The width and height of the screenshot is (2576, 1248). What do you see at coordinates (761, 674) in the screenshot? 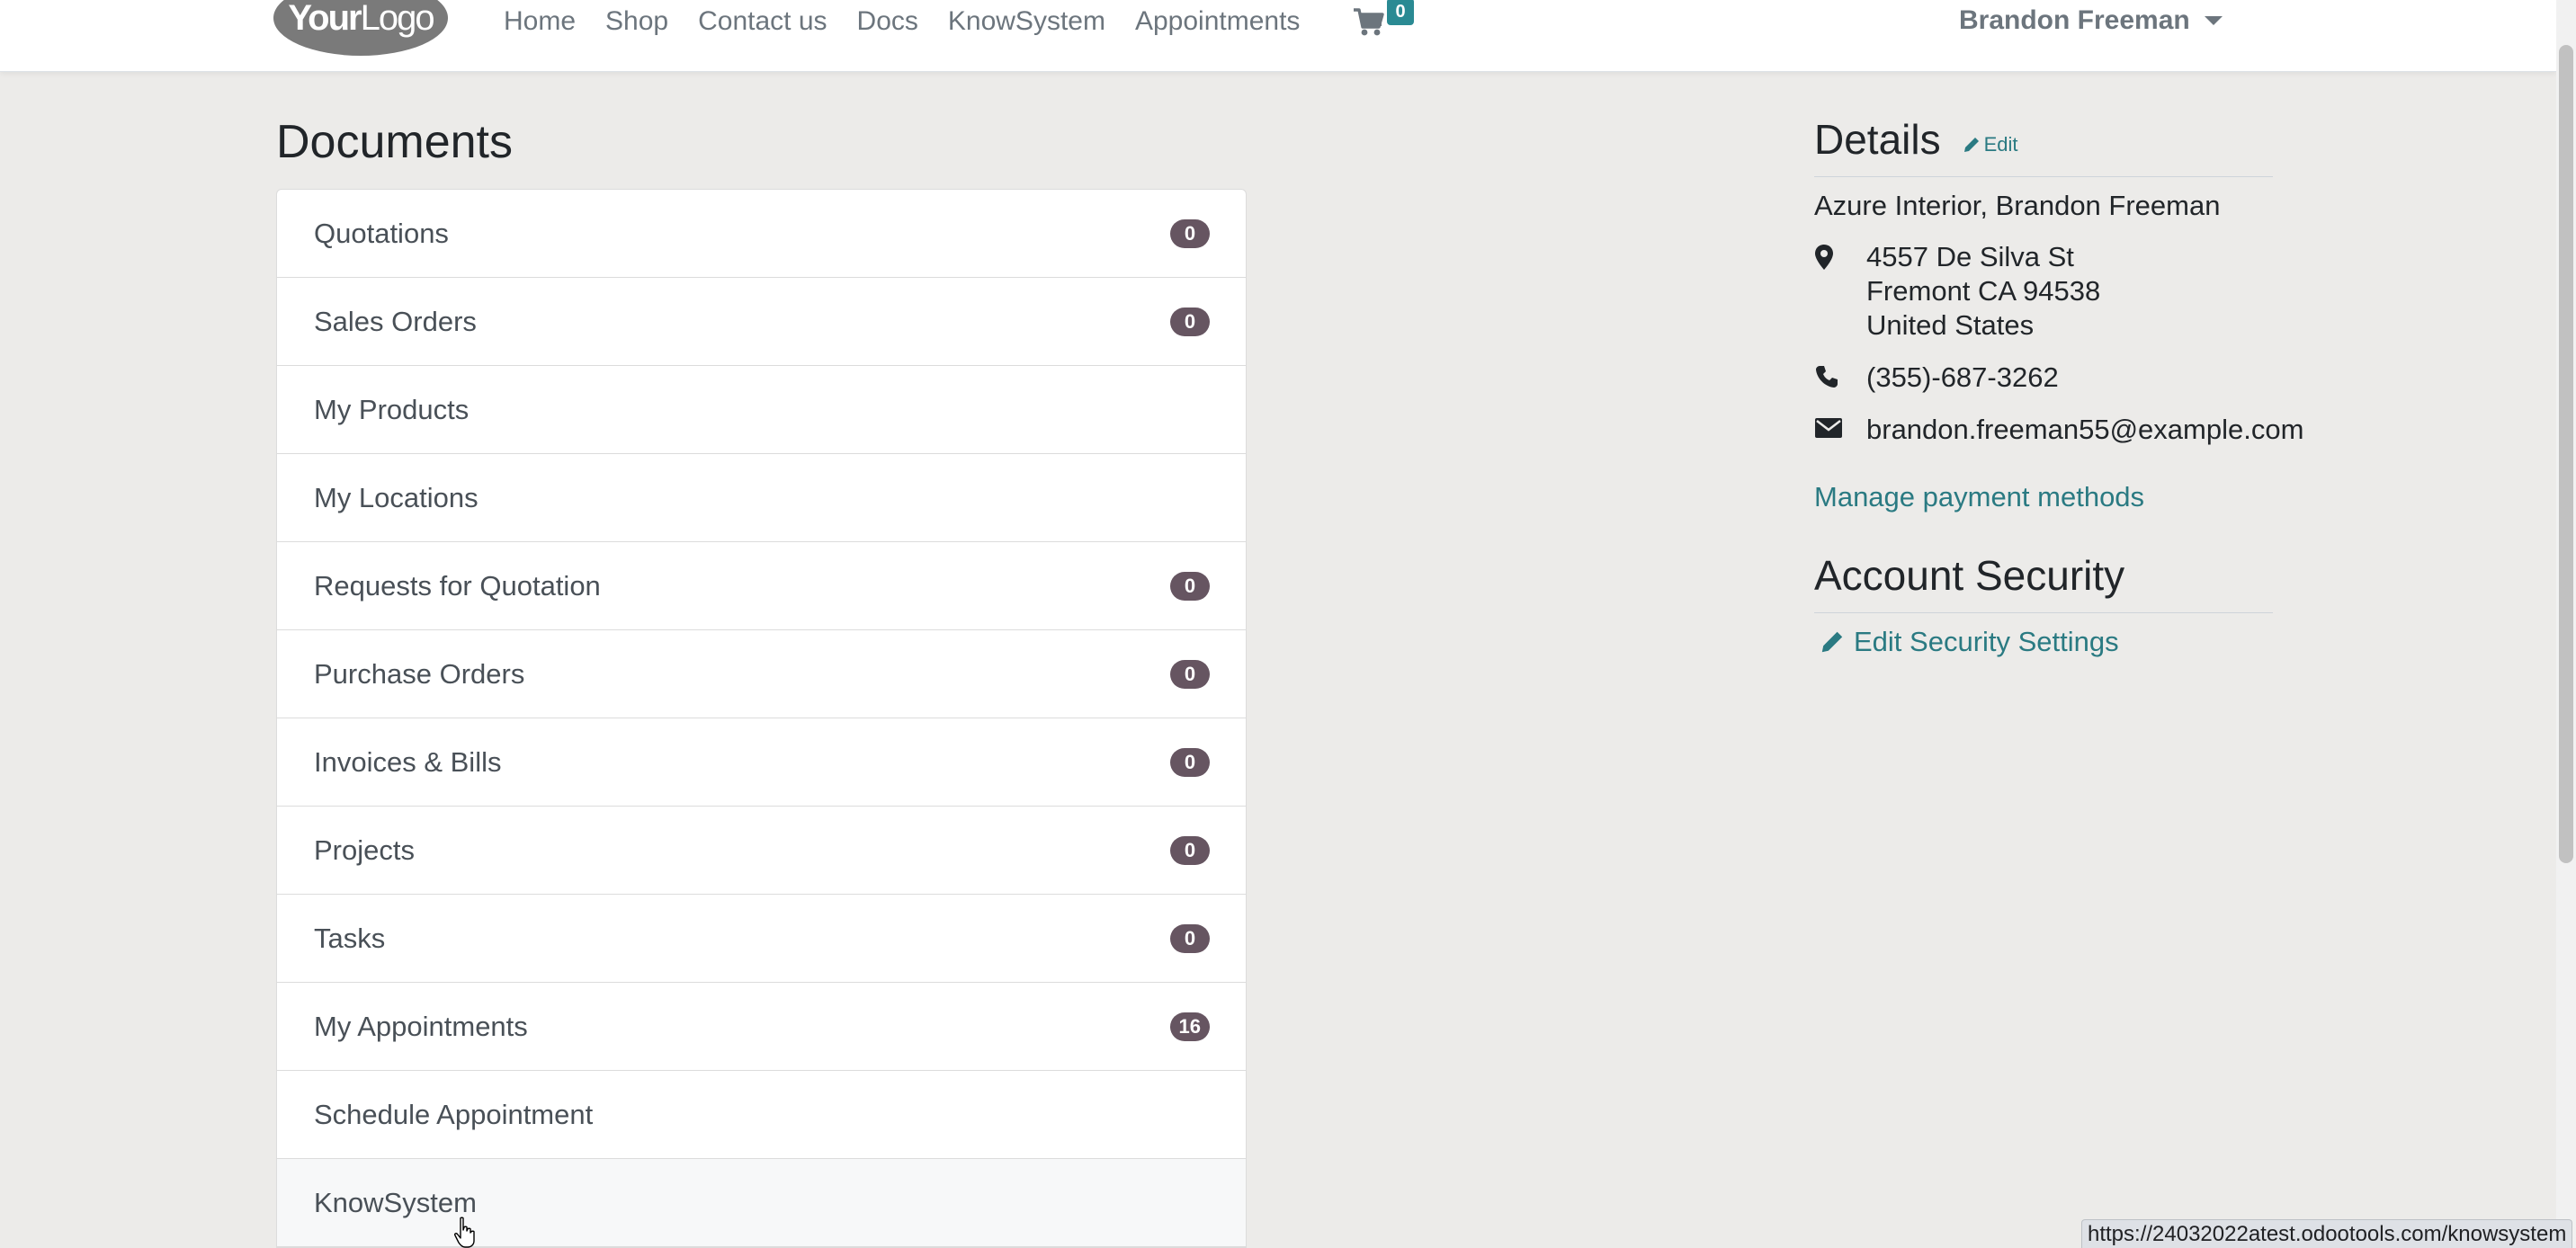
I see `doc-item-purchase-orders: Purchase Orders 0` at bounding box center [761, 674].